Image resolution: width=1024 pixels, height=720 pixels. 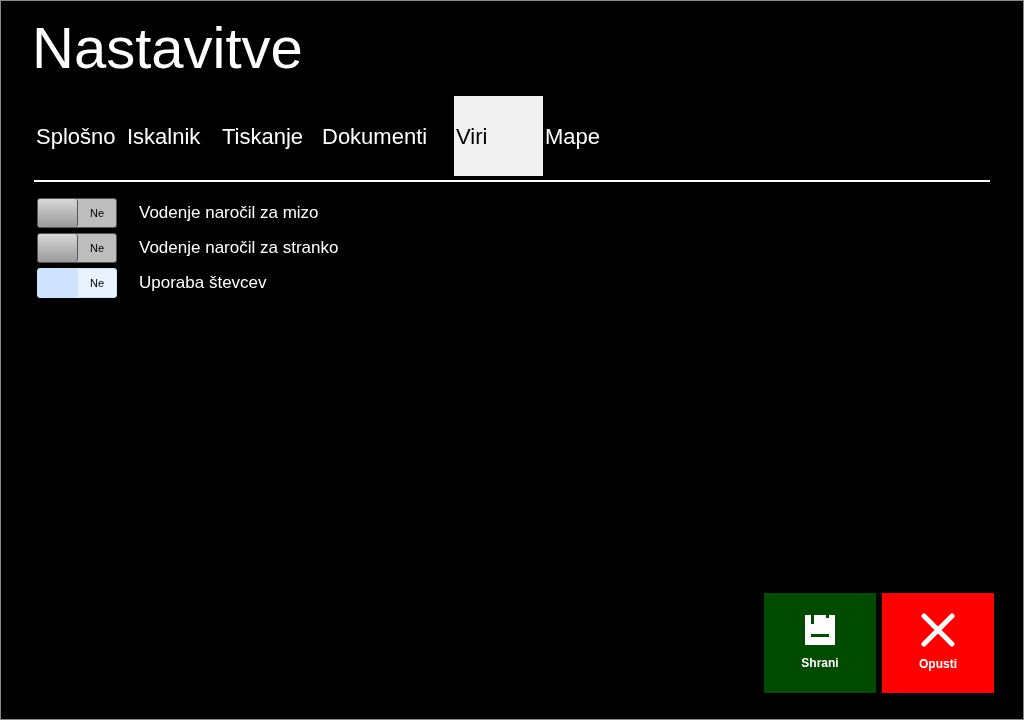 I want to click on cancel-button: Opusti, so click(x=938, y=643).